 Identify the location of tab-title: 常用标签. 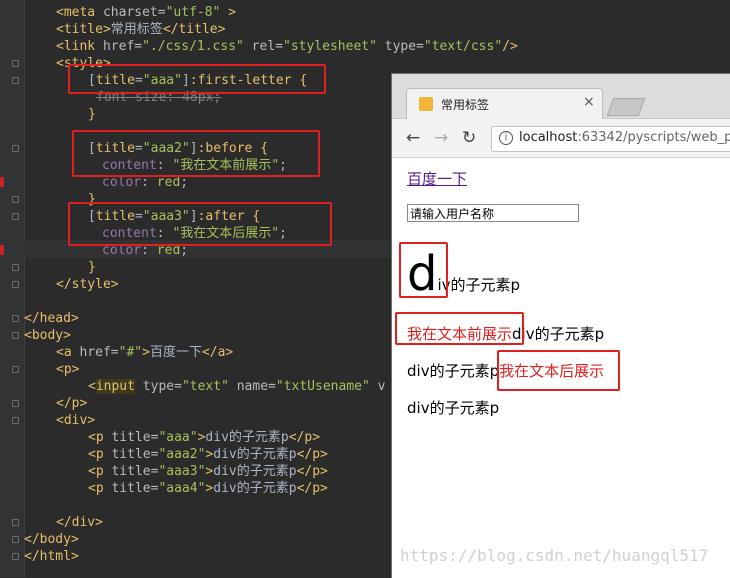
(465, 105).